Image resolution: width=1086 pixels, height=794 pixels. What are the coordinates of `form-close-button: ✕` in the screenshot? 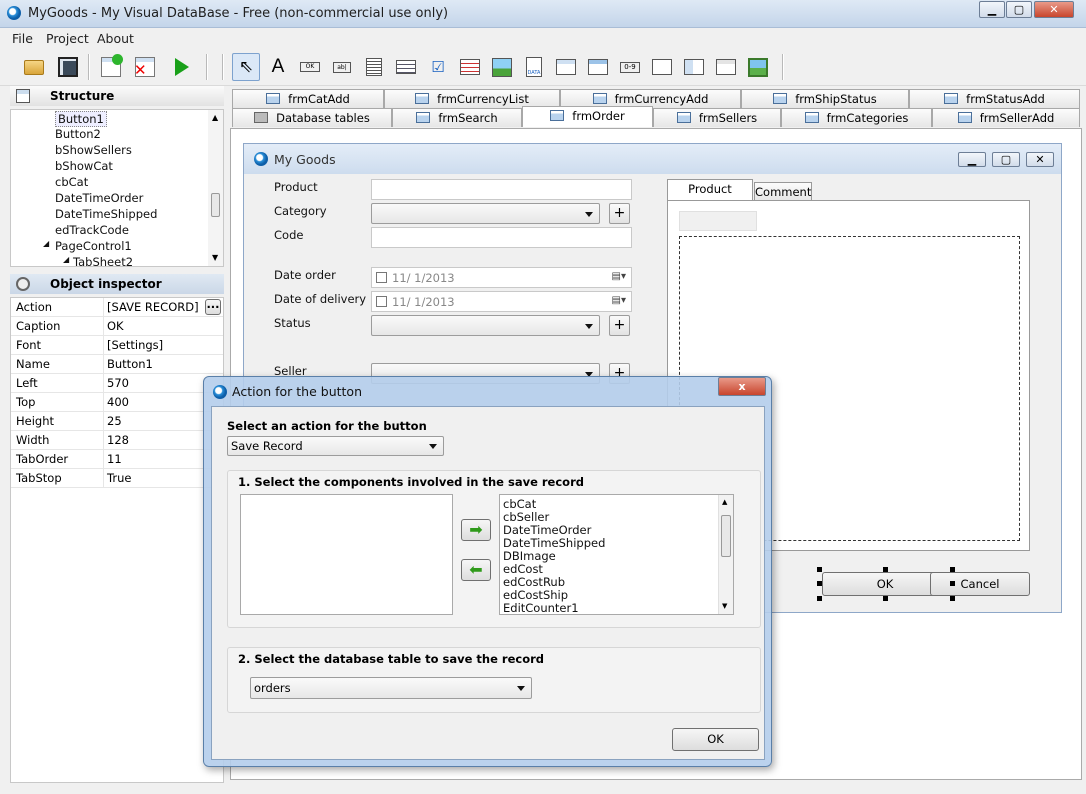 It's located at (1040, 159).